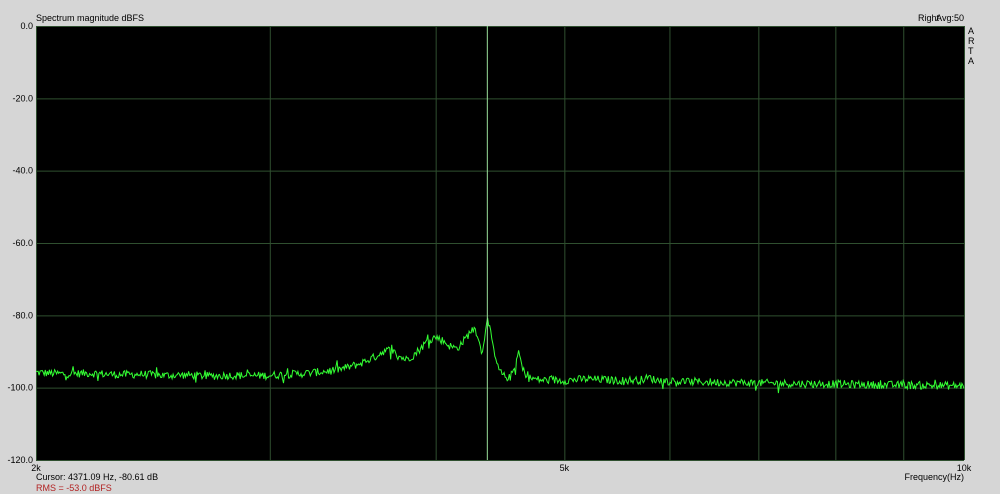 The image size is (1000, 494). What do you see at coordinates (971, 41) in the screenshot?
I see `logo-letter: R` at bounding box center [971, 41].